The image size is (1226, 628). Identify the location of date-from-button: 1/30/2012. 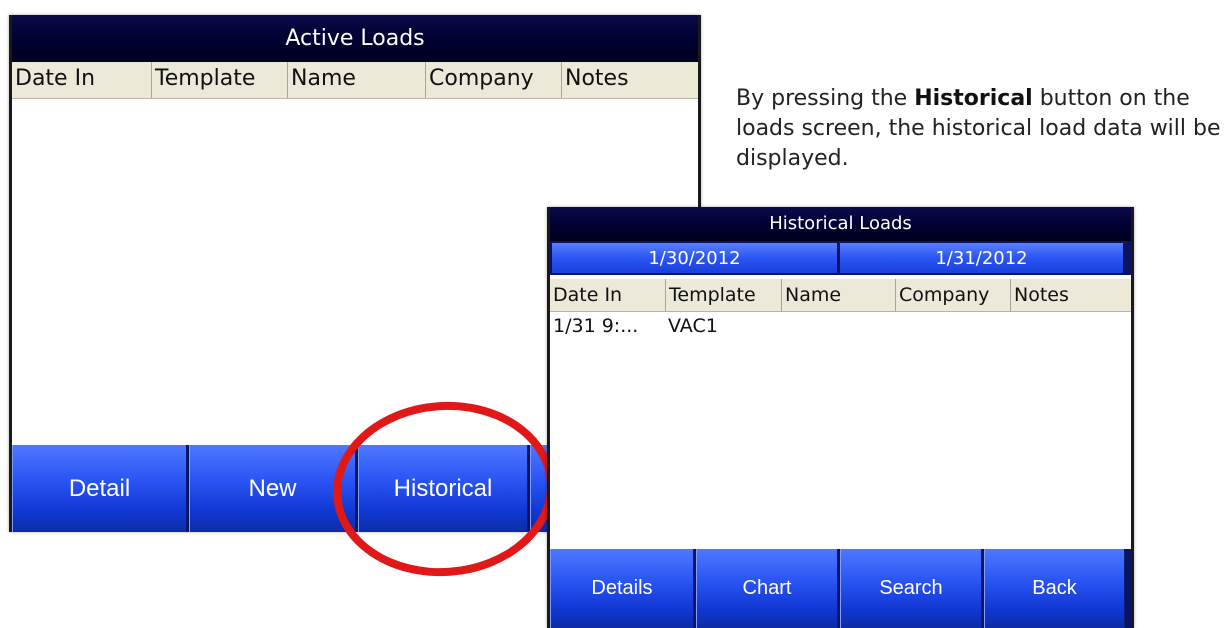
(694, 258).